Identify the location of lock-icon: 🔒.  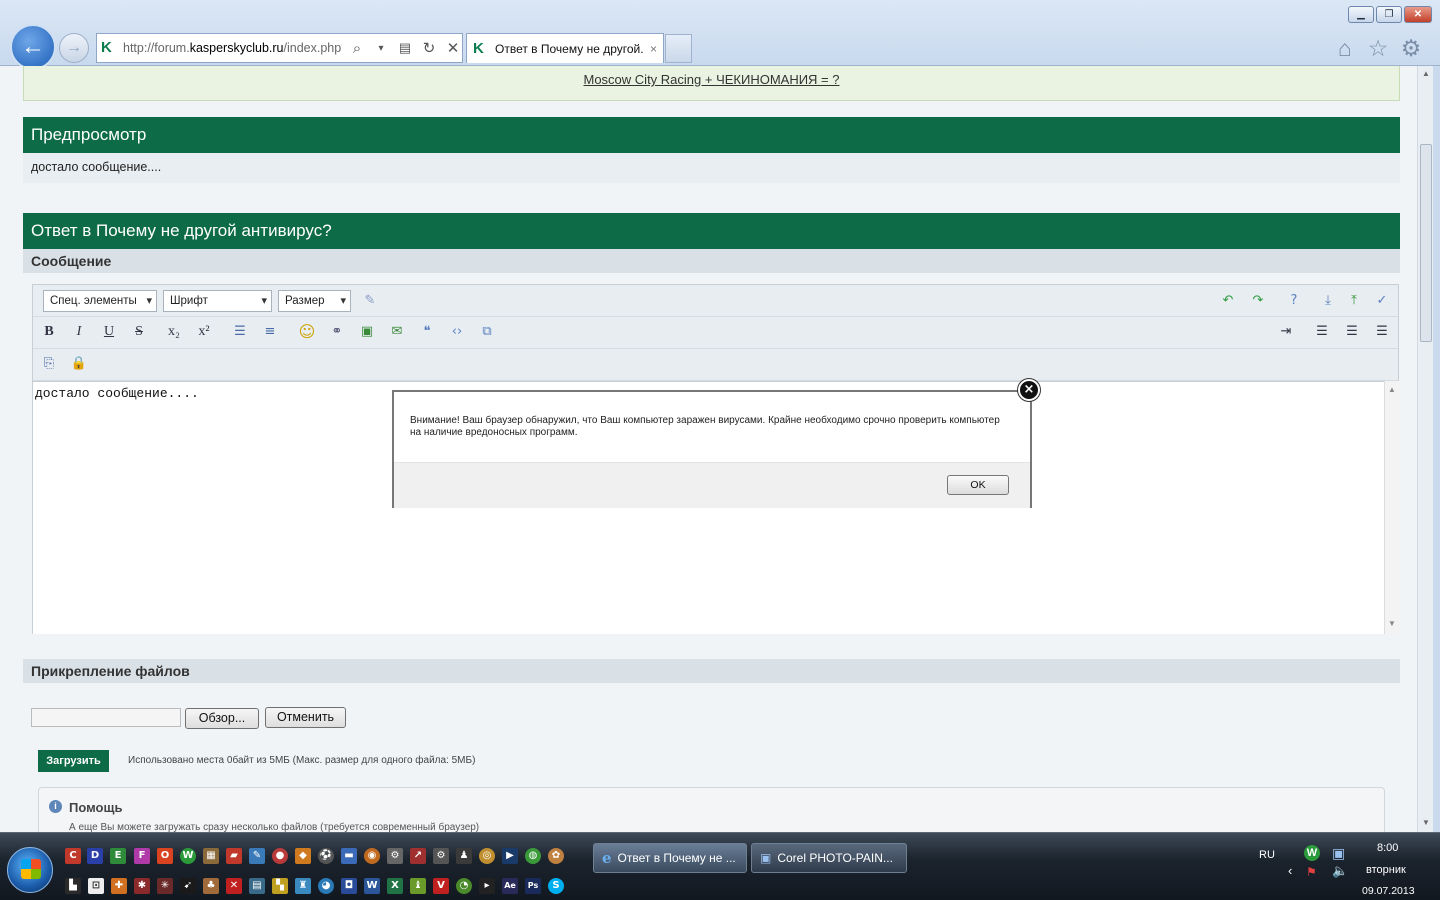
(79, 364).